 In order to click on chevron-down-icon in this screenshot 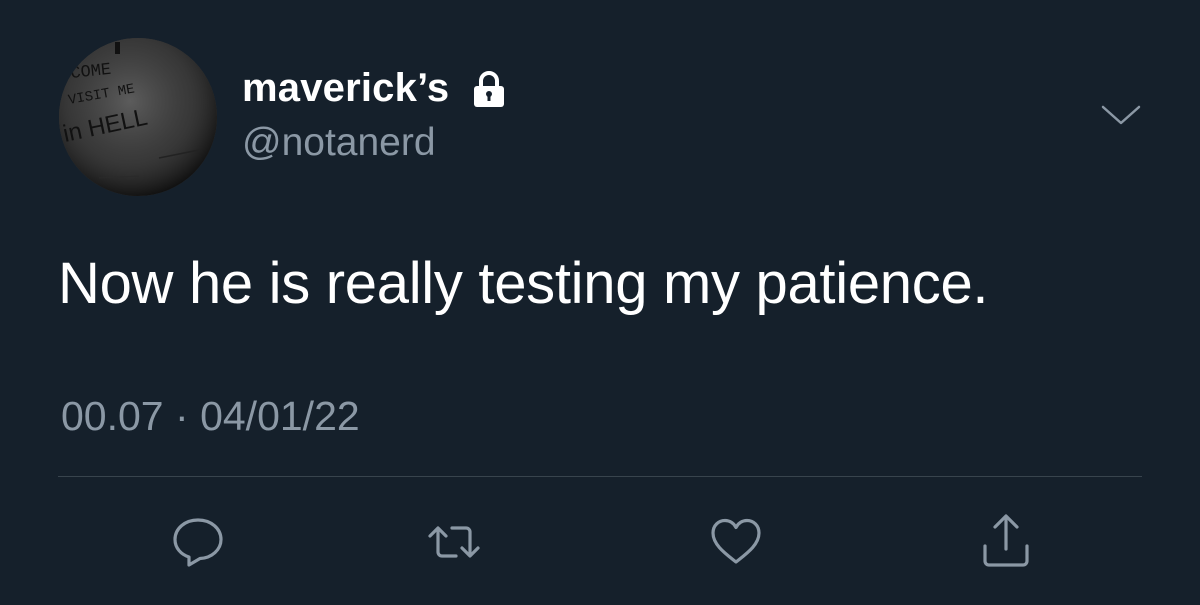, I will do `click(1121, 115)`.